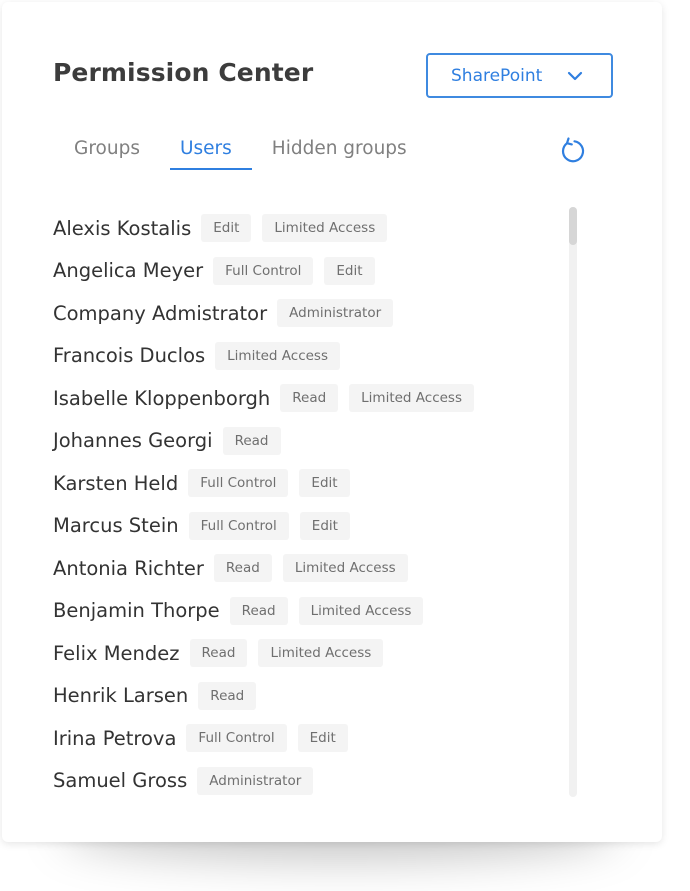 Image resolution: width=690 pixels, height=891 pixels. I want to click on scrollbar, so click(573, 502).